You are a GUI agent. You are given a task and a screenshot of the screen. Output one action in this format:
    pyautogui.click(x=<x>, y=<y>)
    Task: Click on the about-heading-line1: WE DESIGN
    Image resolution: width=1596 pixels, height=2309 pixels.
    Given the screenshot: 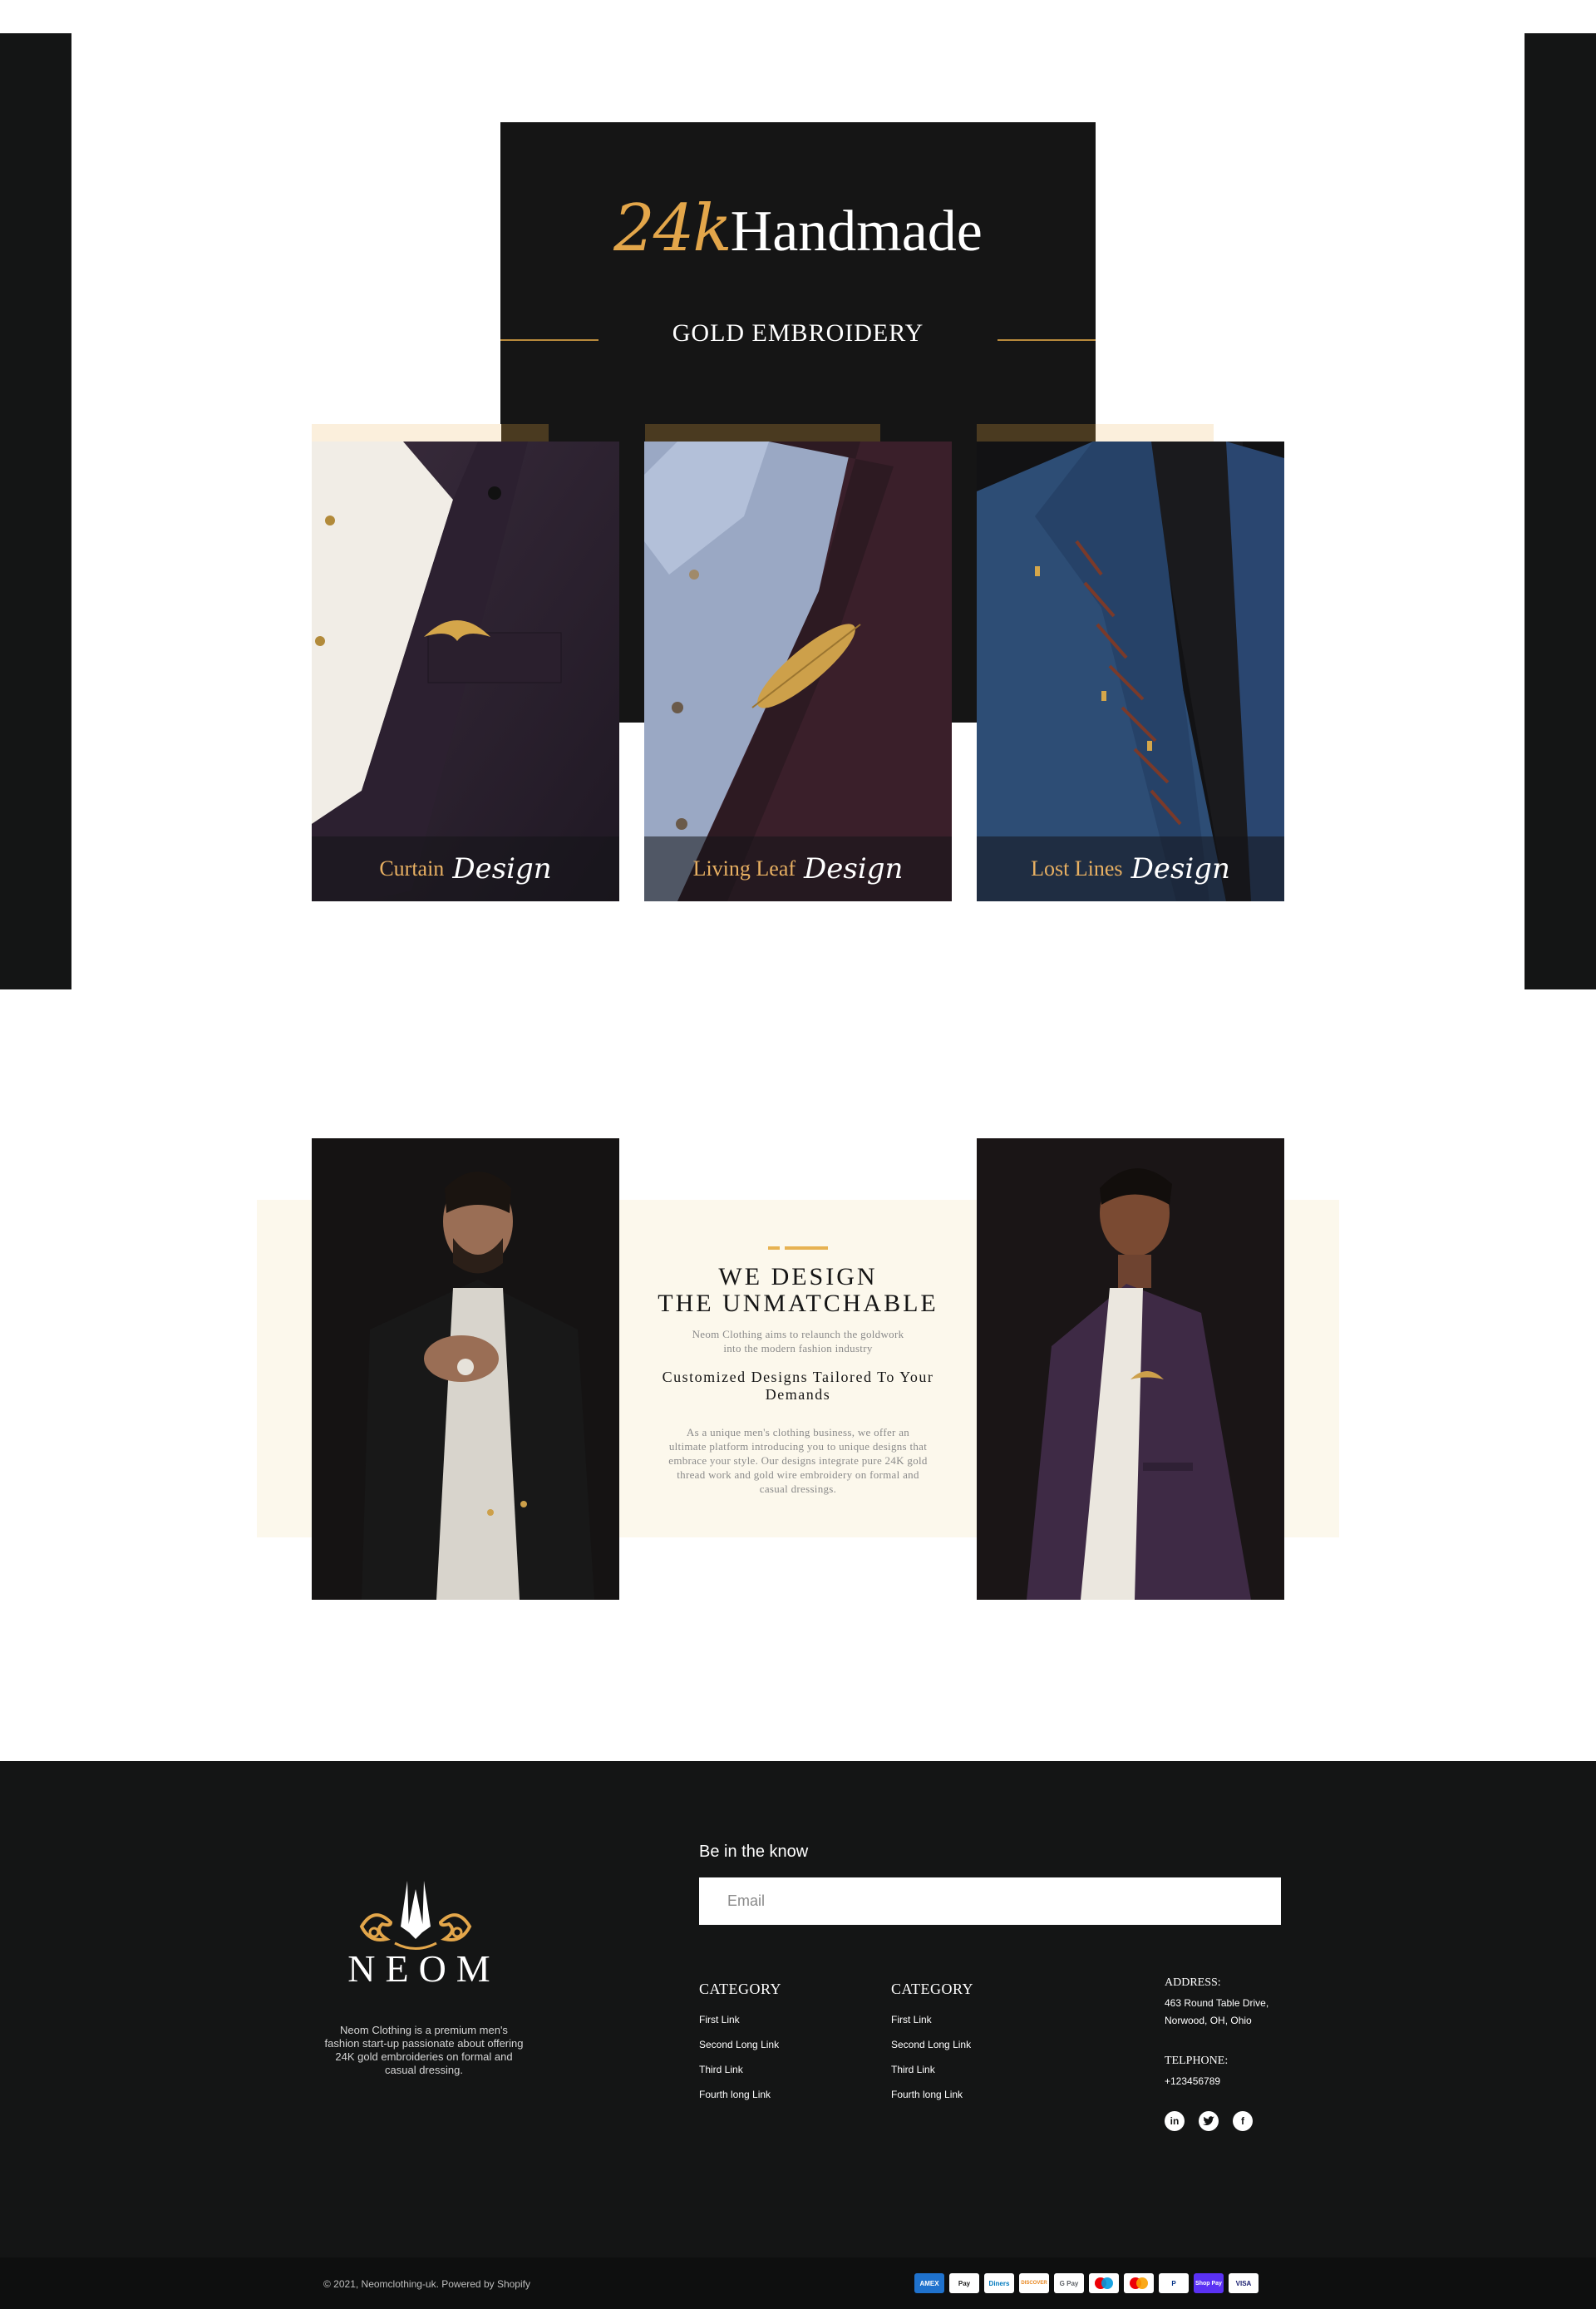 What is the action you would take?
    pyautogui.click(x=798, y=1277)
    